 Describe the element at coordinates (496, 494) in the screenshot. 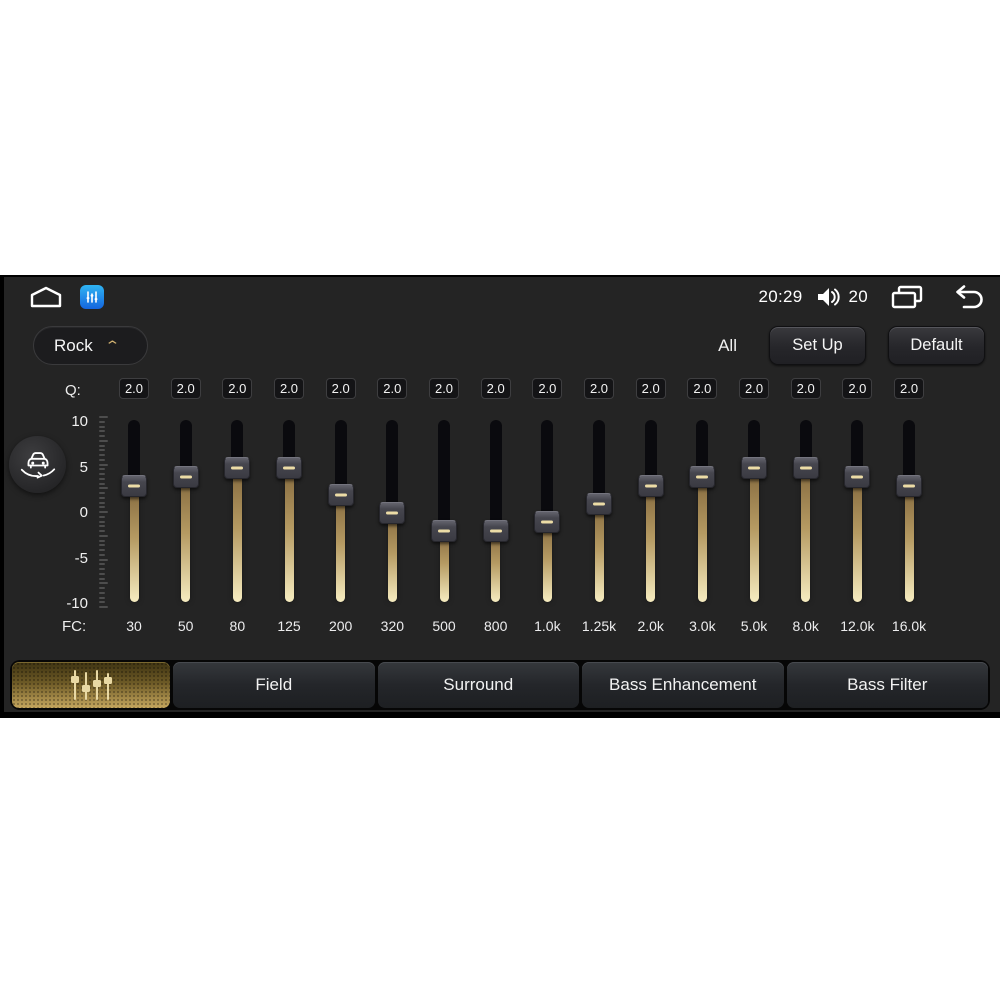

I see `eq-band-column: 2.0 800` at that location.